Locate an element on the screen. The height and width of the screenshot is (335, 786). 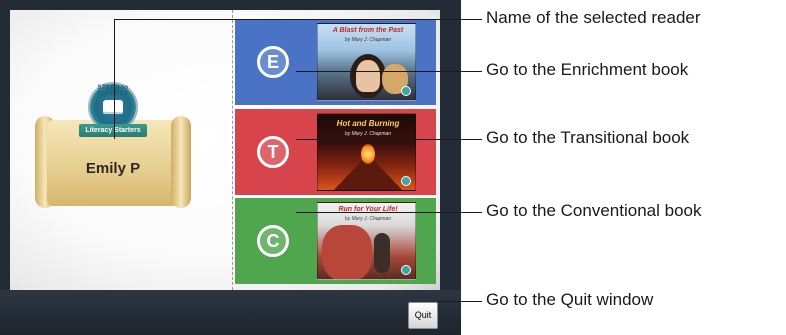
lava-glow-graphic is located at coordinates (368, 154).